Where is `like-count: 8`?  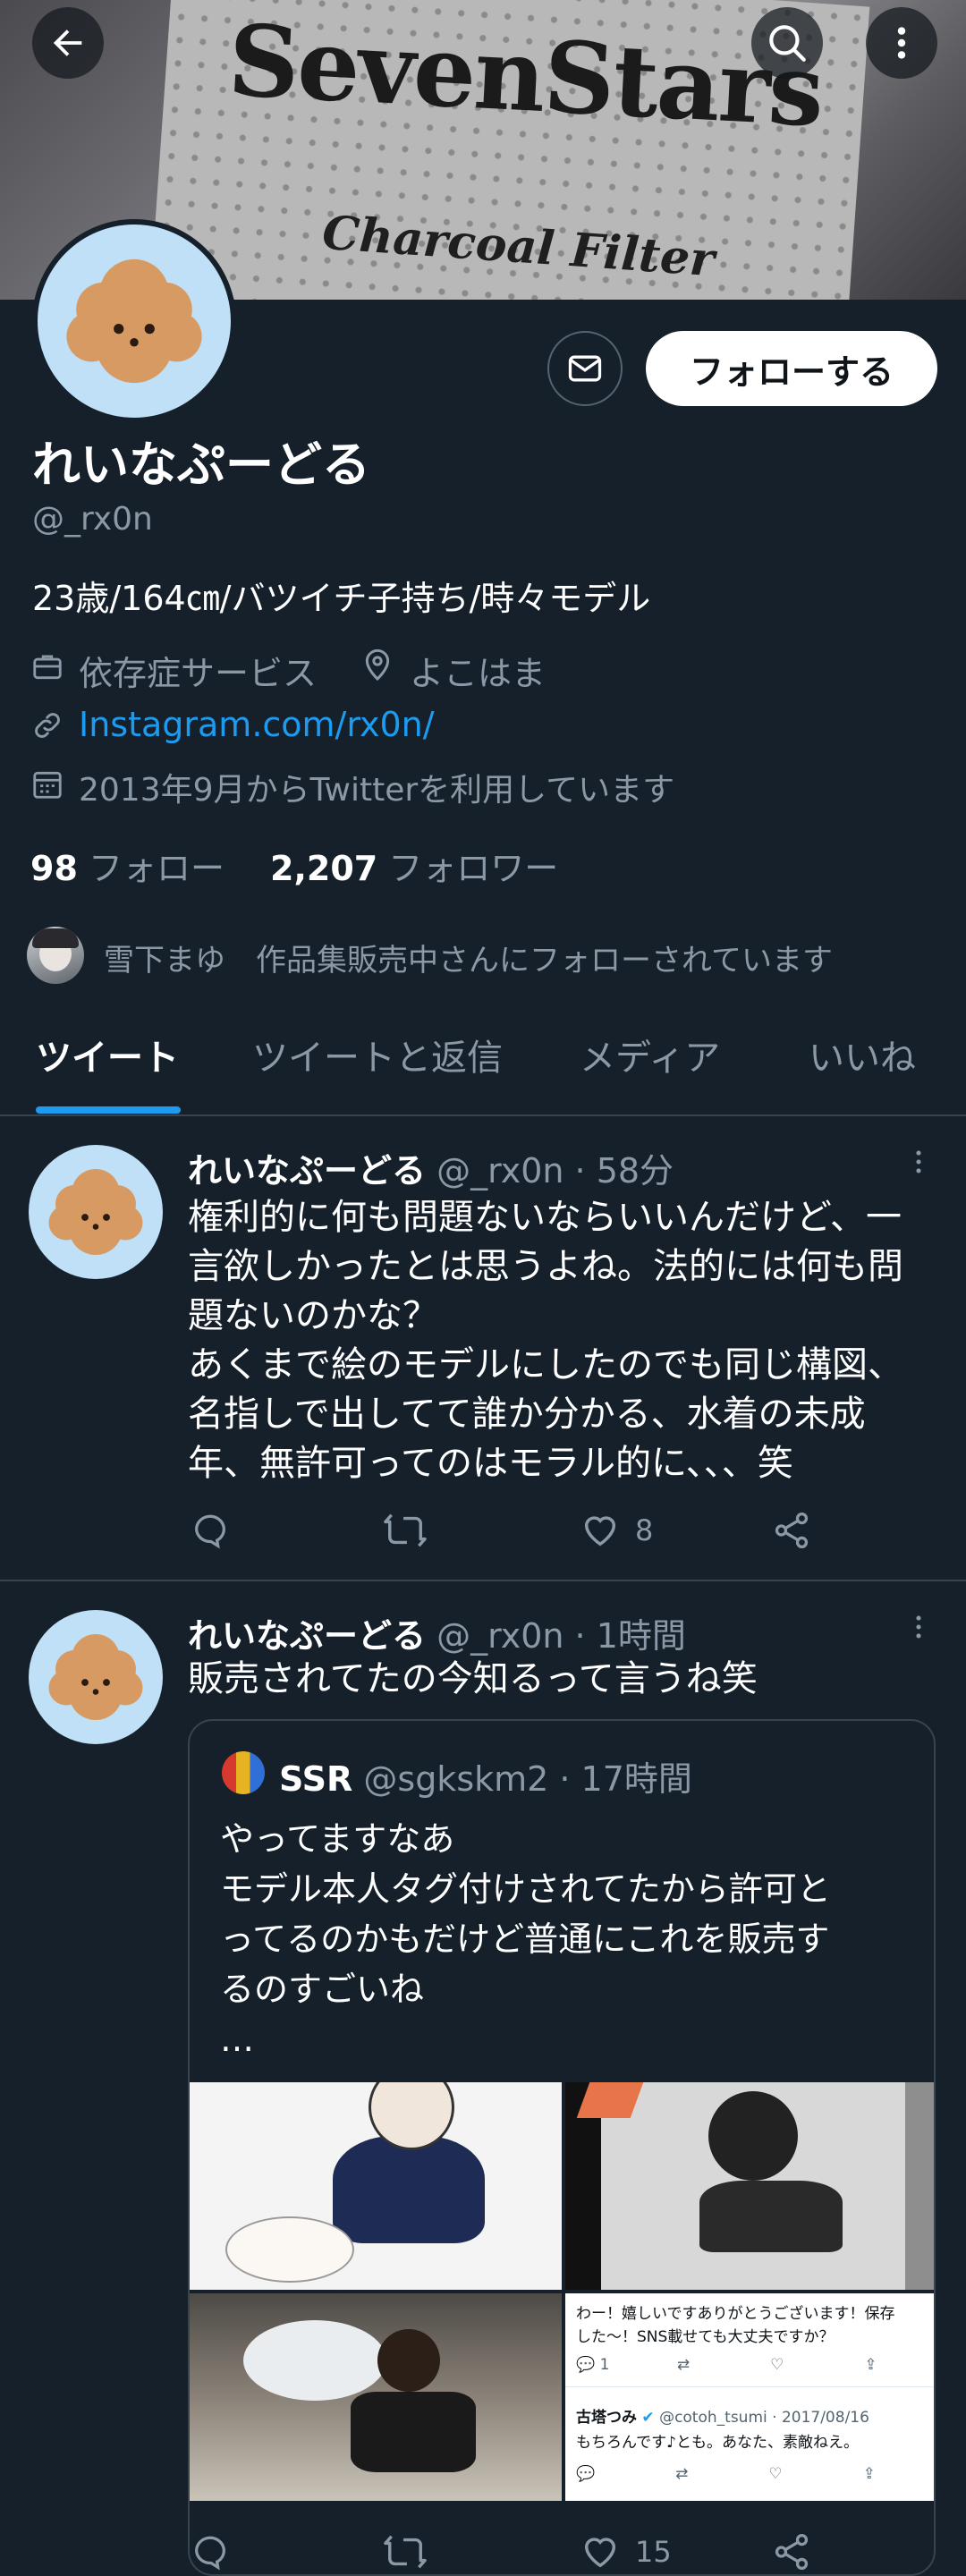
like-count: 8 is located at coordinates (644, 1530).